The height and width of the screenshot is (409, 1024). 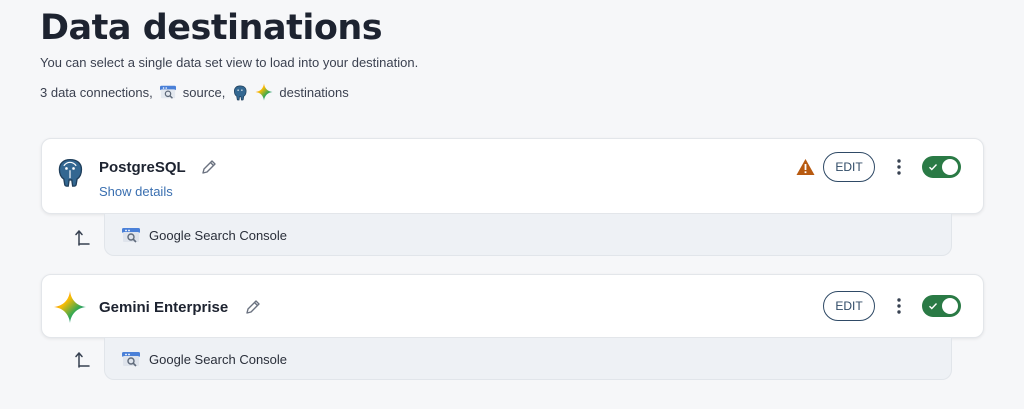 I want to click on connections-summary: 3 data connections, source, destinations, so click(x=194, y=92).